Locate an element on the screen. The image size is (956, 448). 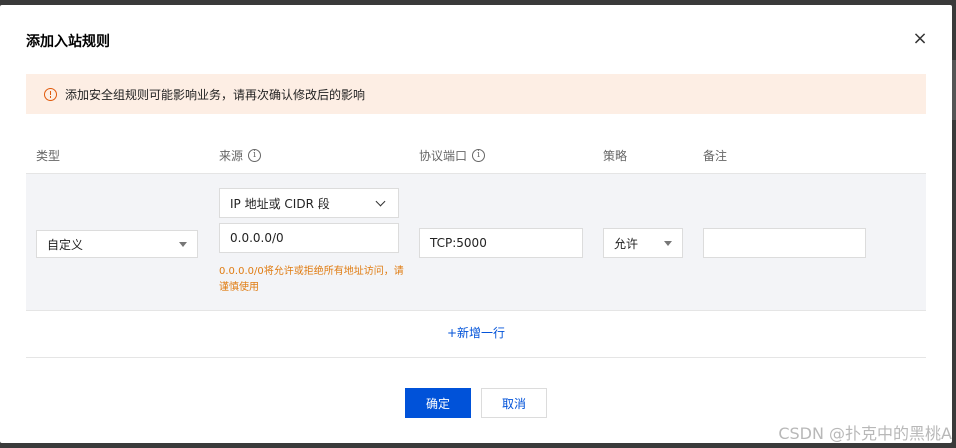
policy-select-value: 允许 is located at coordinates (626, 243).